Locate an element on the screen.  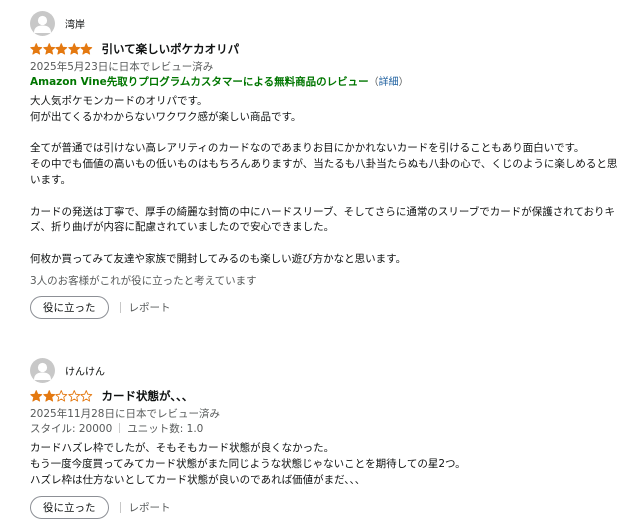
review-title: カード状態が、、、 is located at coordinates (148, 396).